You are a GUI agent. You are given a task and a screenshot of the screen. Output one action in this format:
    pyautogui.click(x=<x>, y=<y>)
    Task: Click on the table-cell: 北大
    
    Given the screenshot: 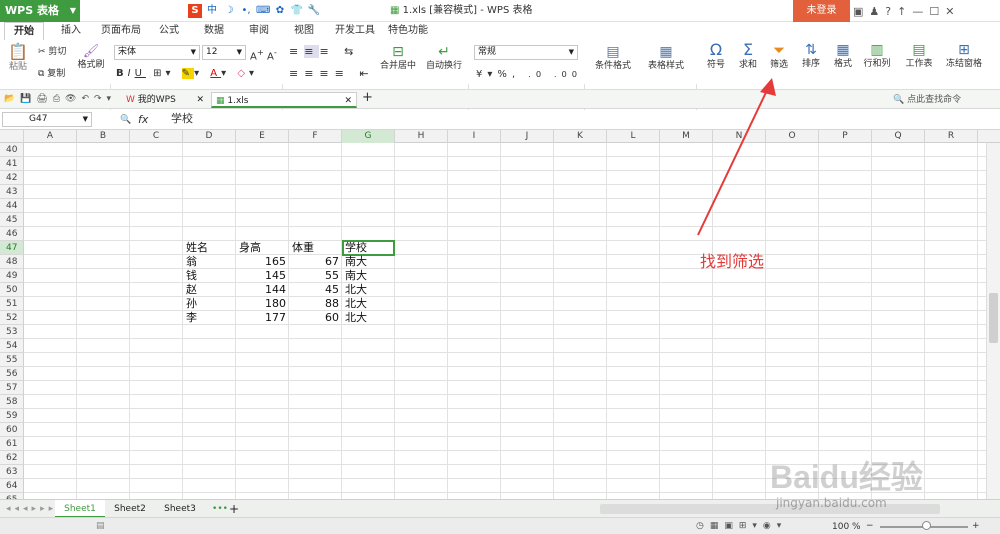 What is the action you would take?
    pyautogui.click(x=368, y=290)
    